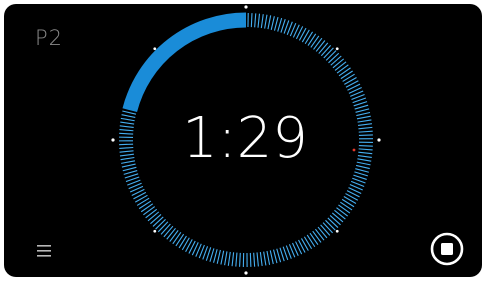  Describe the element at coordinates (447, 249) in the screenshot. I see `stop-button` at that location.